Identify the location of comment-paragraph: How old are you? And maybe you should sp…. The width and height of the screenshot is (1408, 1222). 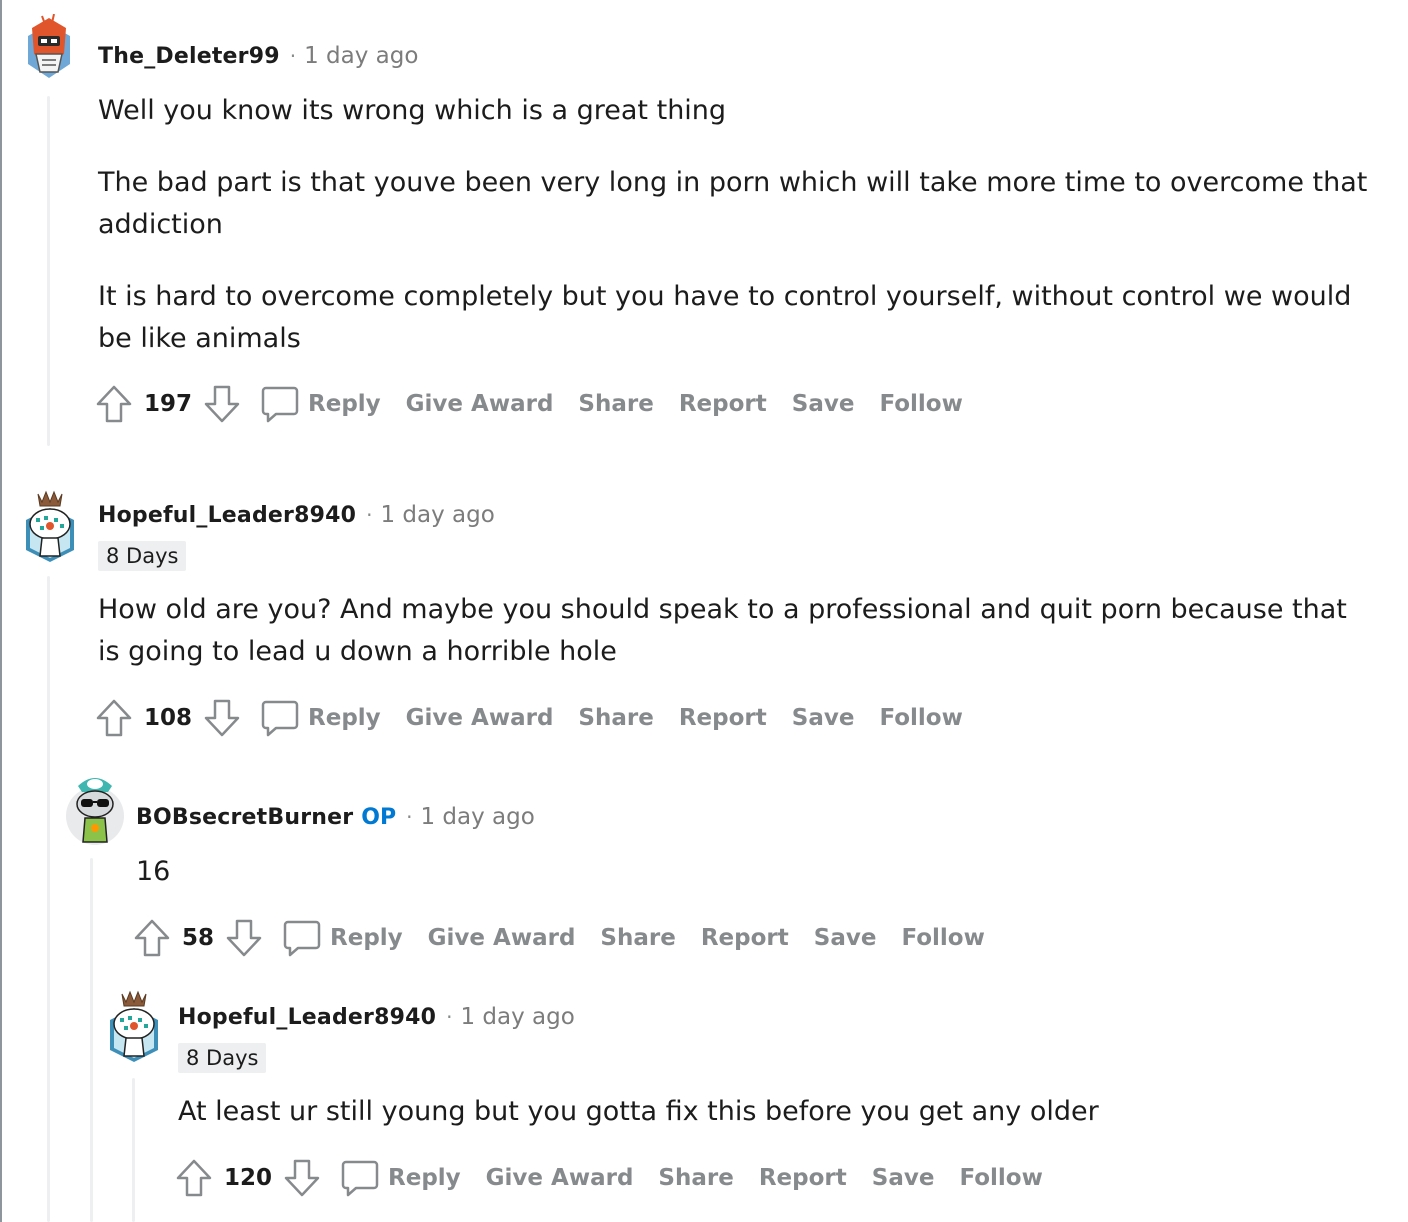
(722, 630).